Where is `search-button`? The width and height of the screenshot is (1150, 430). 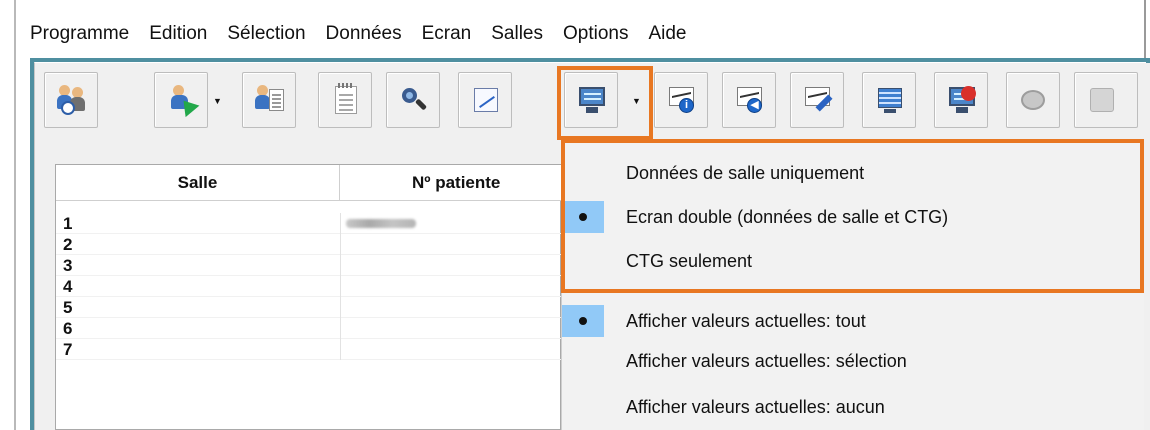 search-button is located at coordinates (413, 100).